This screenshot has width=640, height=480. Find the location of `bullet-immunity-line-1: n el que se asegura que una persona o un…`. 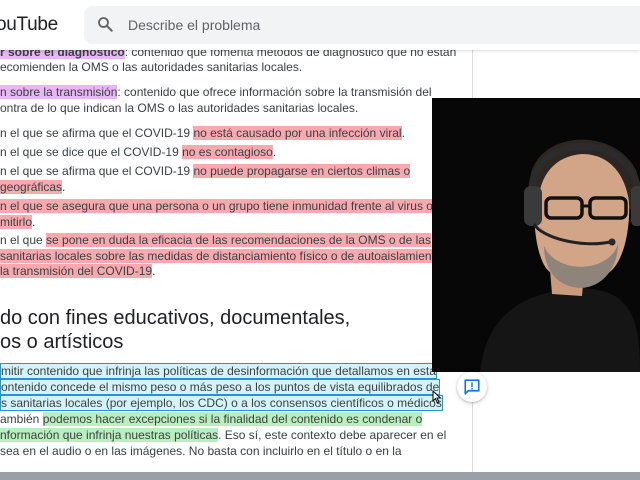

bullet-immunity-line-1: n el que se asegura que una persona o un… is located at coordinates (225, 206).